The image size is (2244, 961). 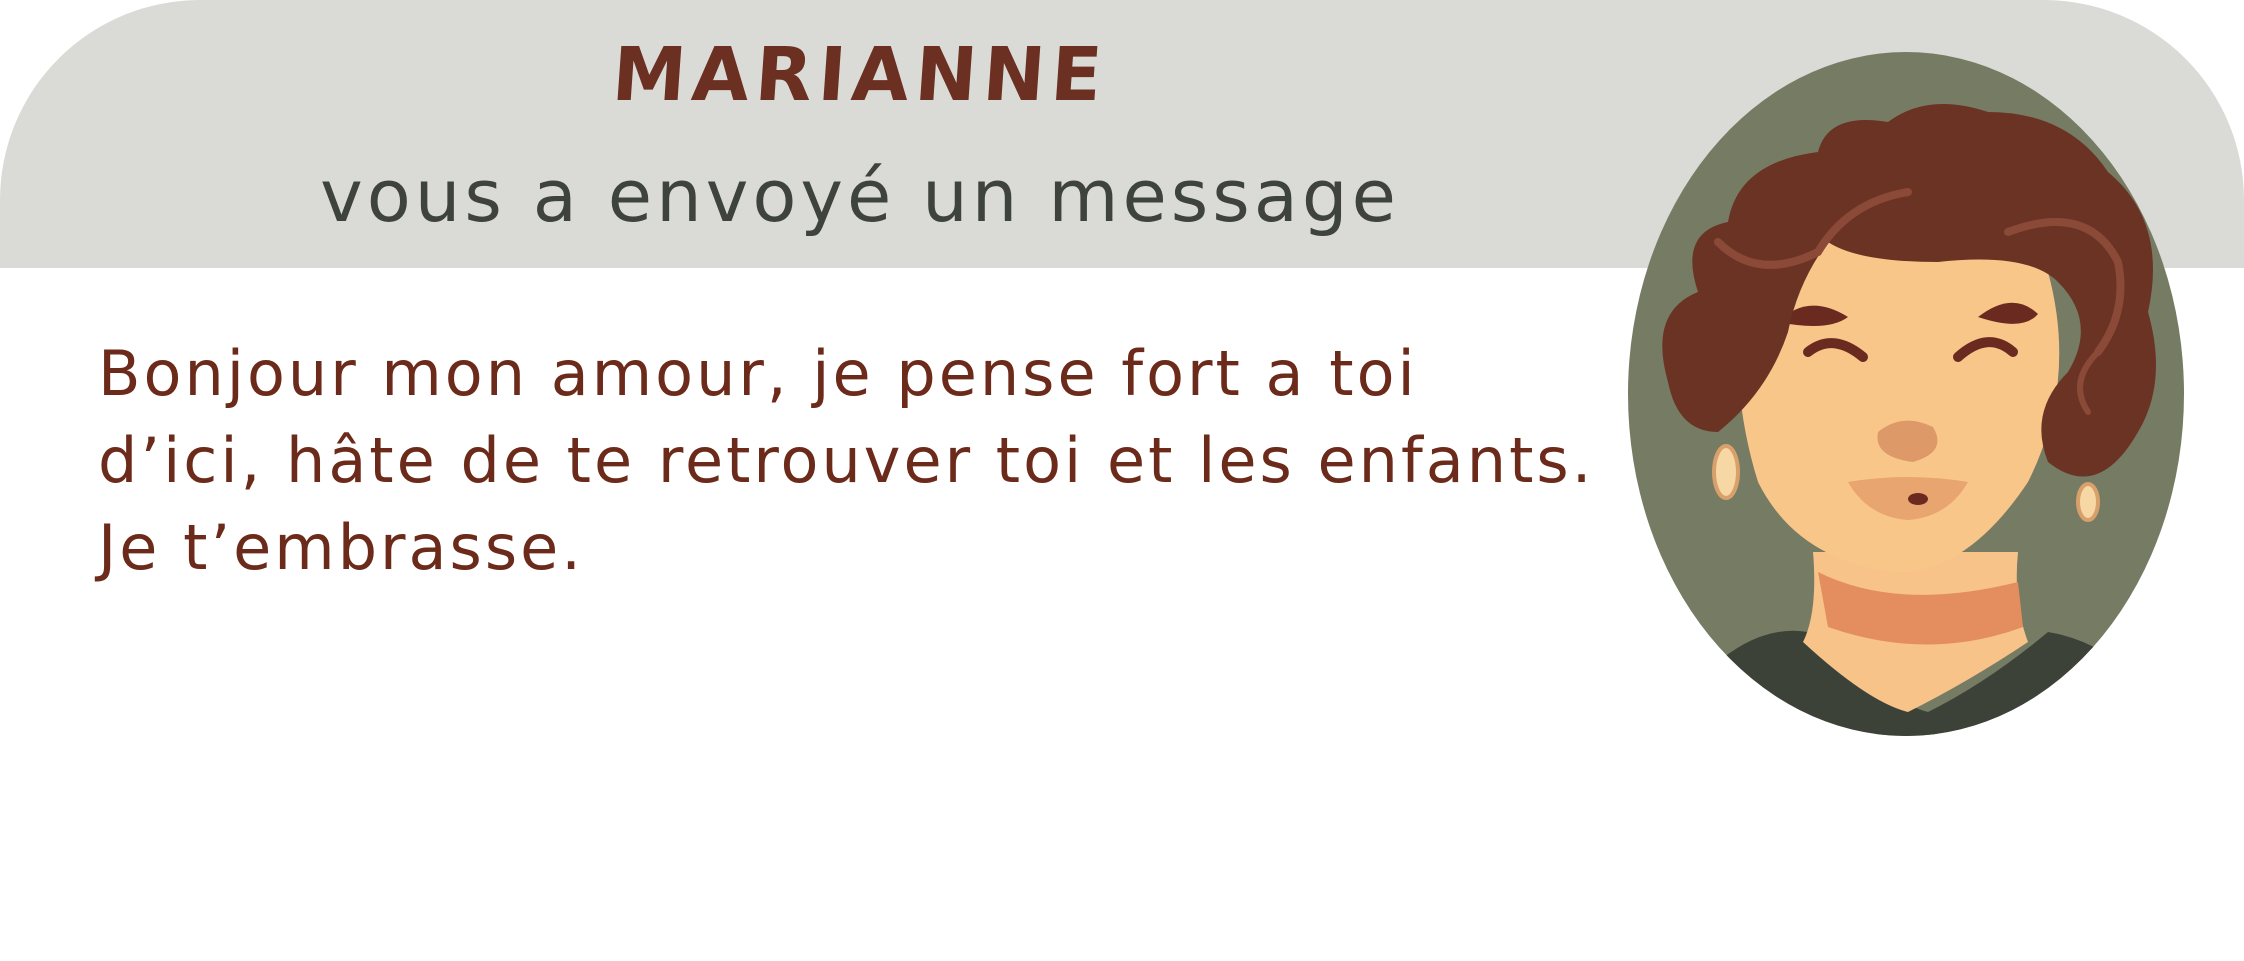 What do you see at coordinates (860, 75) in the screenshot?
I see `sender-name: MARIANNE` at bounding box center [860, 75].